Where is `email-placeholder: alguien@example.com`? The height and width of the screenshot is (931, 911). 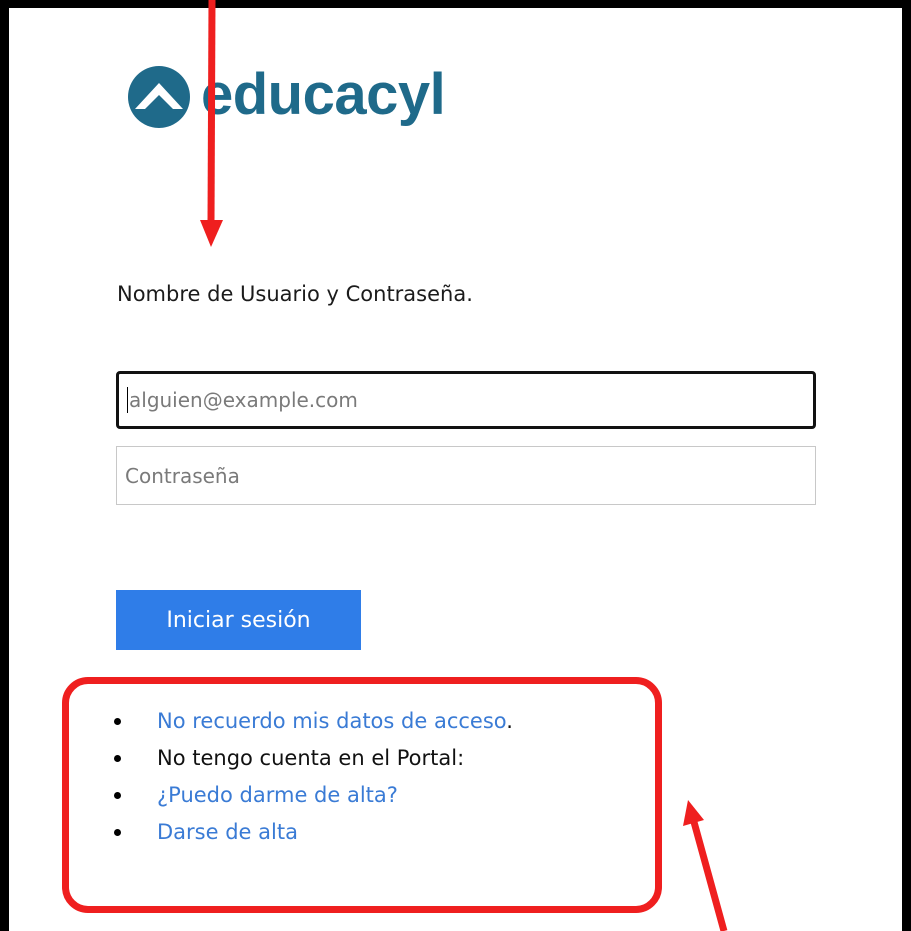 email-placeholder: alguien@example.com is located at coordinates (243, 400).